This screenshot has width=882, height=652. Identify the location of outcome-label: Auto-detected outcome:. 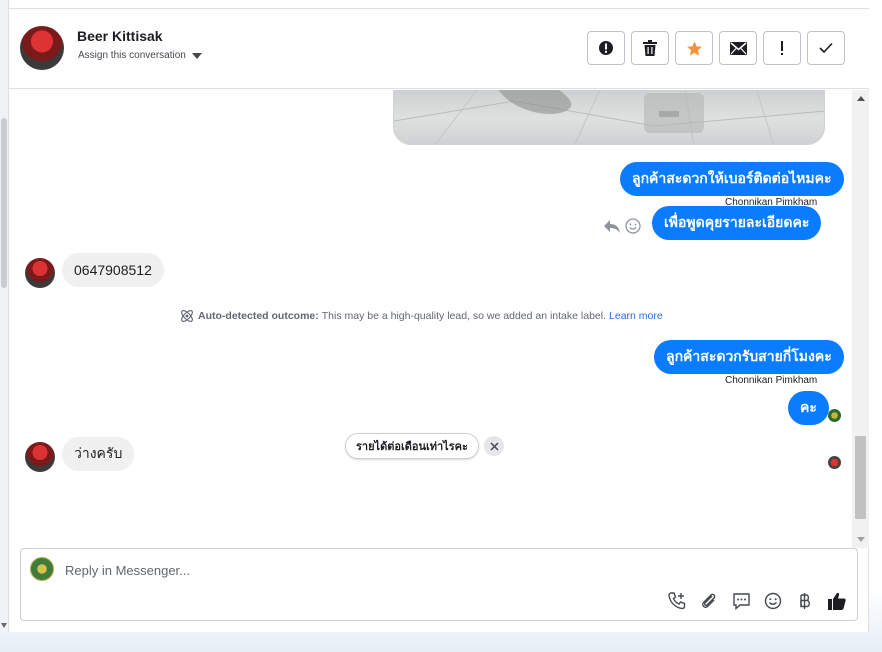
(258, 316).